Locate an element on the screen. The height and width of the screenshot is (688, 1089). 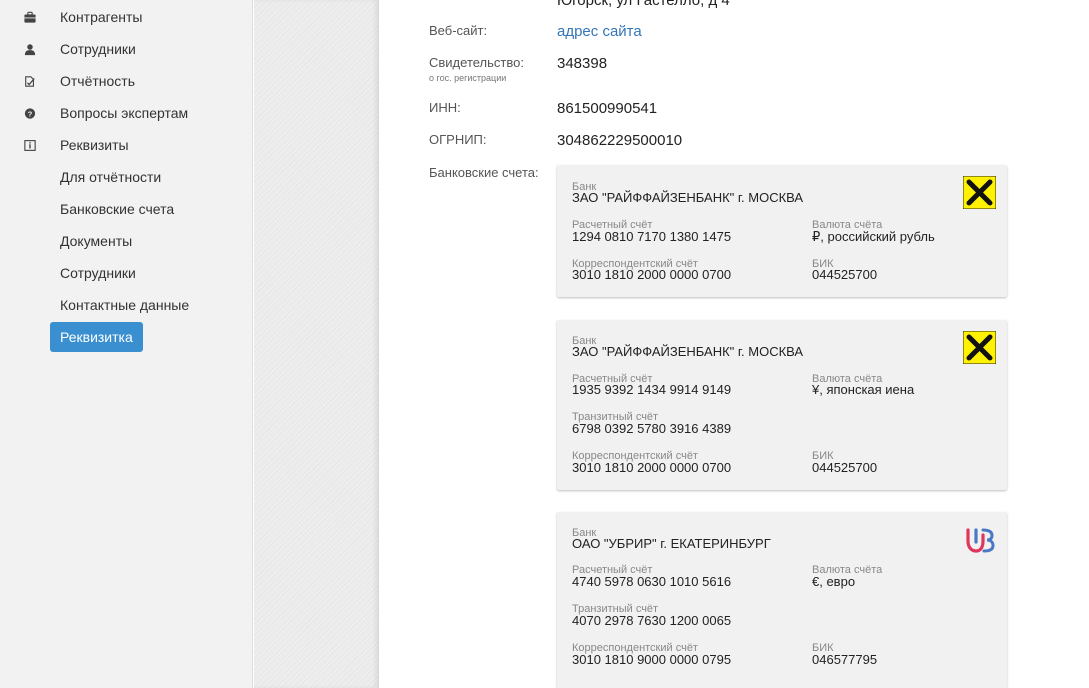
briefcase-icon is located at coordinates (30, 17).